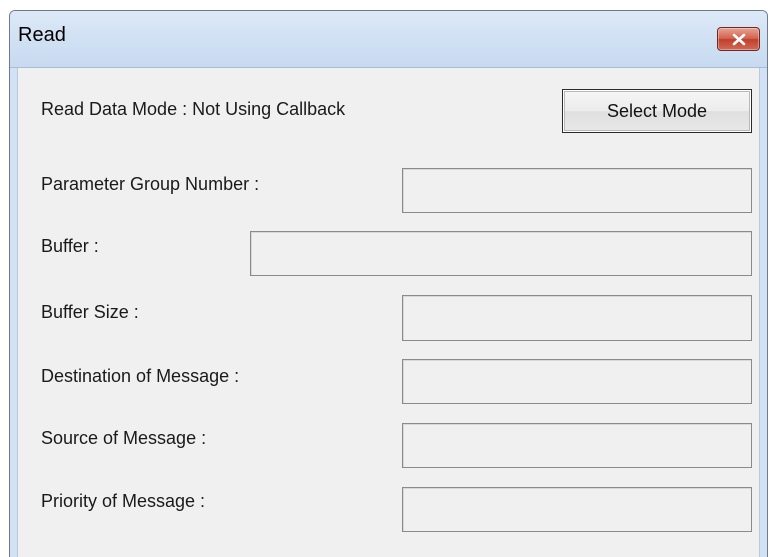 The image size is (773, 557). Describe the element at coordinates (577, 190) in the screenshot. I see `pgn-field` at that location.